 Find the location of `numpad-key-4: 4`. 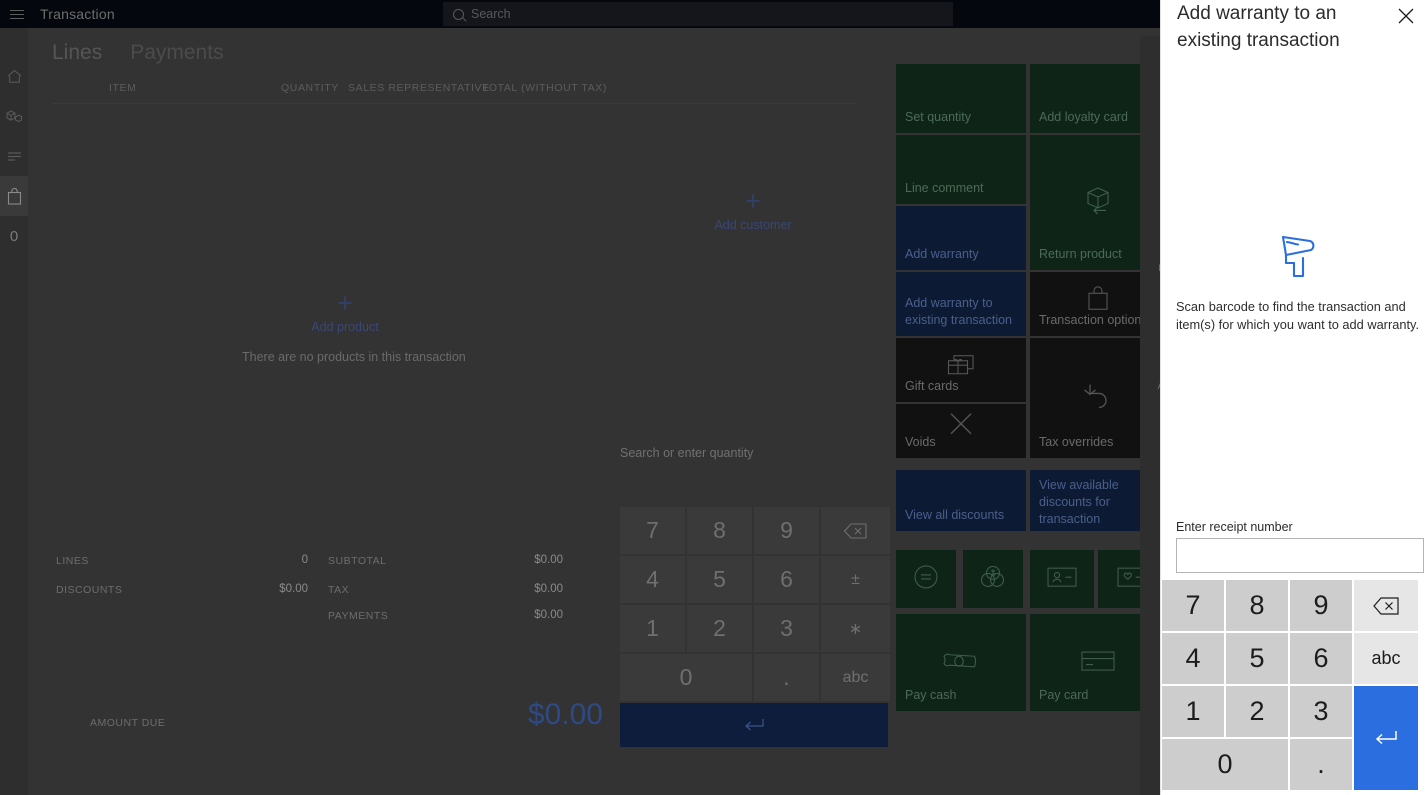

numpad-key-4: 4 is located at coordinates (652, 579).